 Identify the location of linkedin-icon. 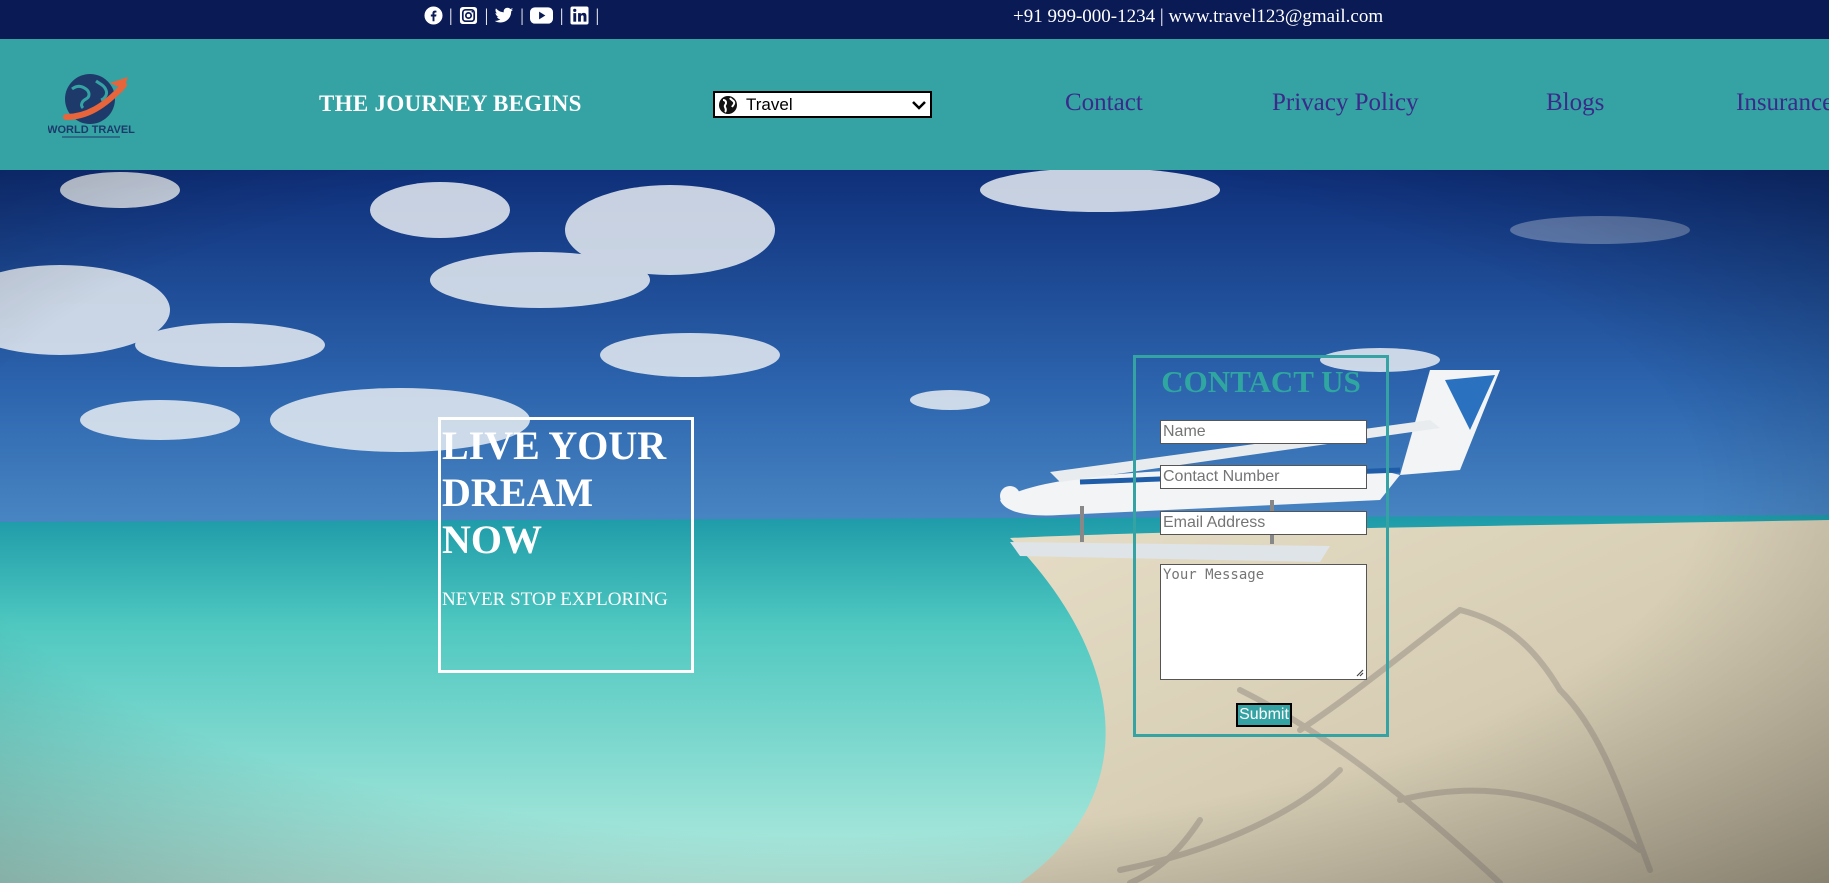
(579, 16).